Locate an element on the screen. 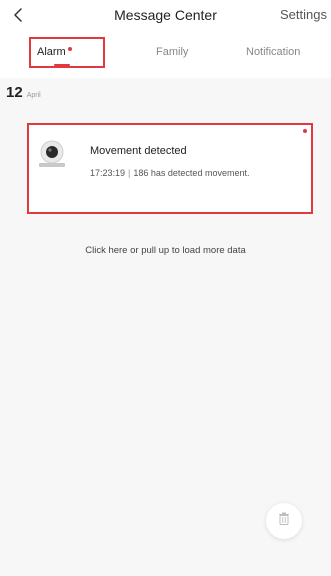 The image size is (331, 576). delete-button is located at coordinates (284, 521).